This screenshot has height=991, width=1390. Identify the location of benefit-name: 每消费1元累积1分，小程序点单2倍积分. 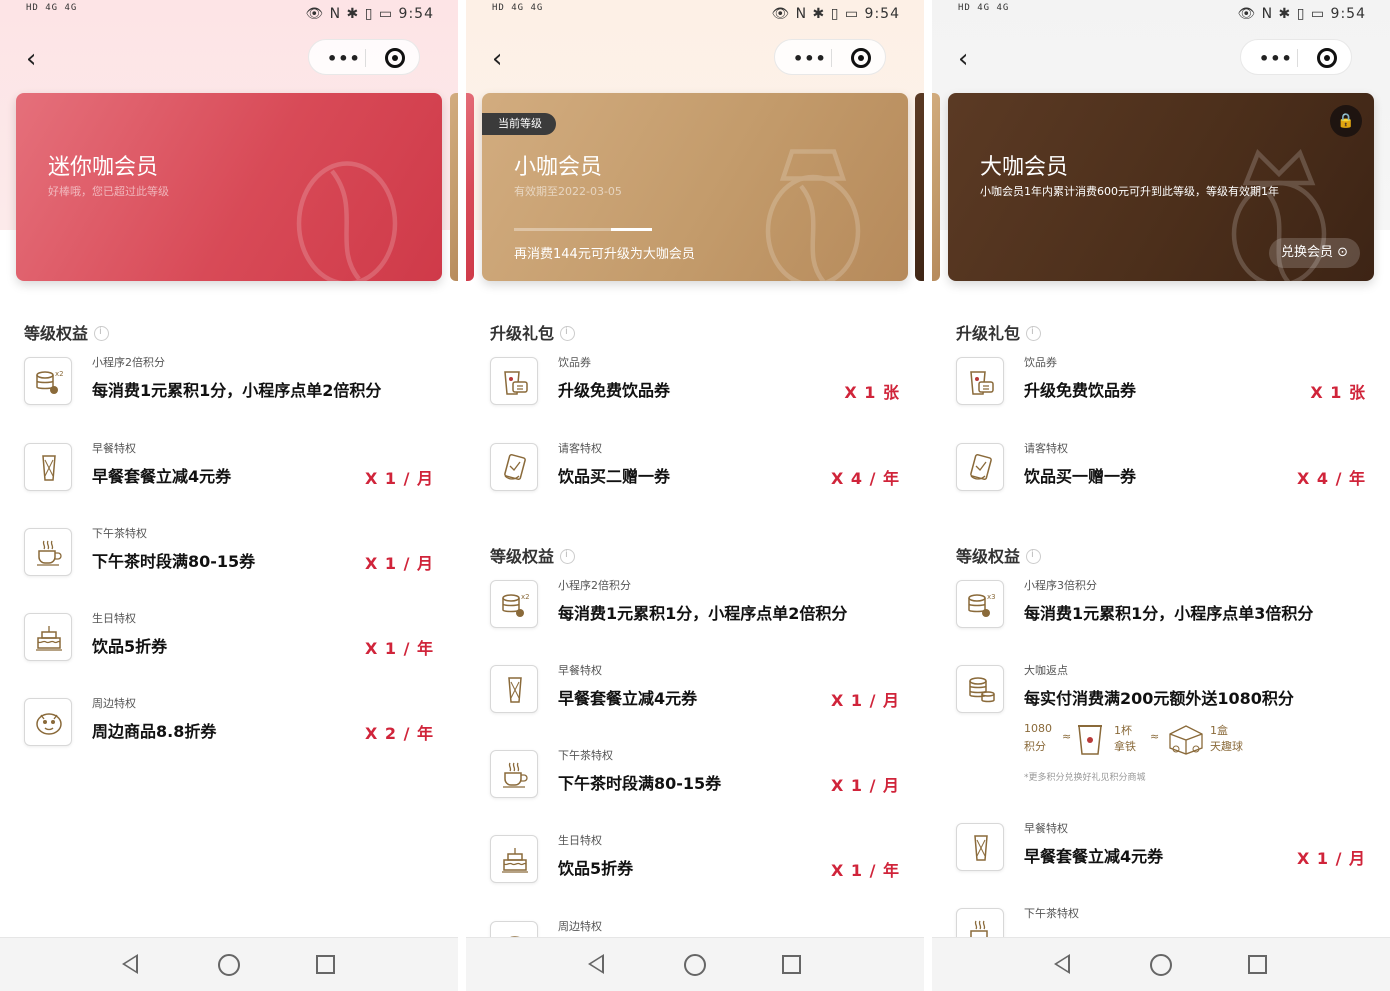
(703, 613).